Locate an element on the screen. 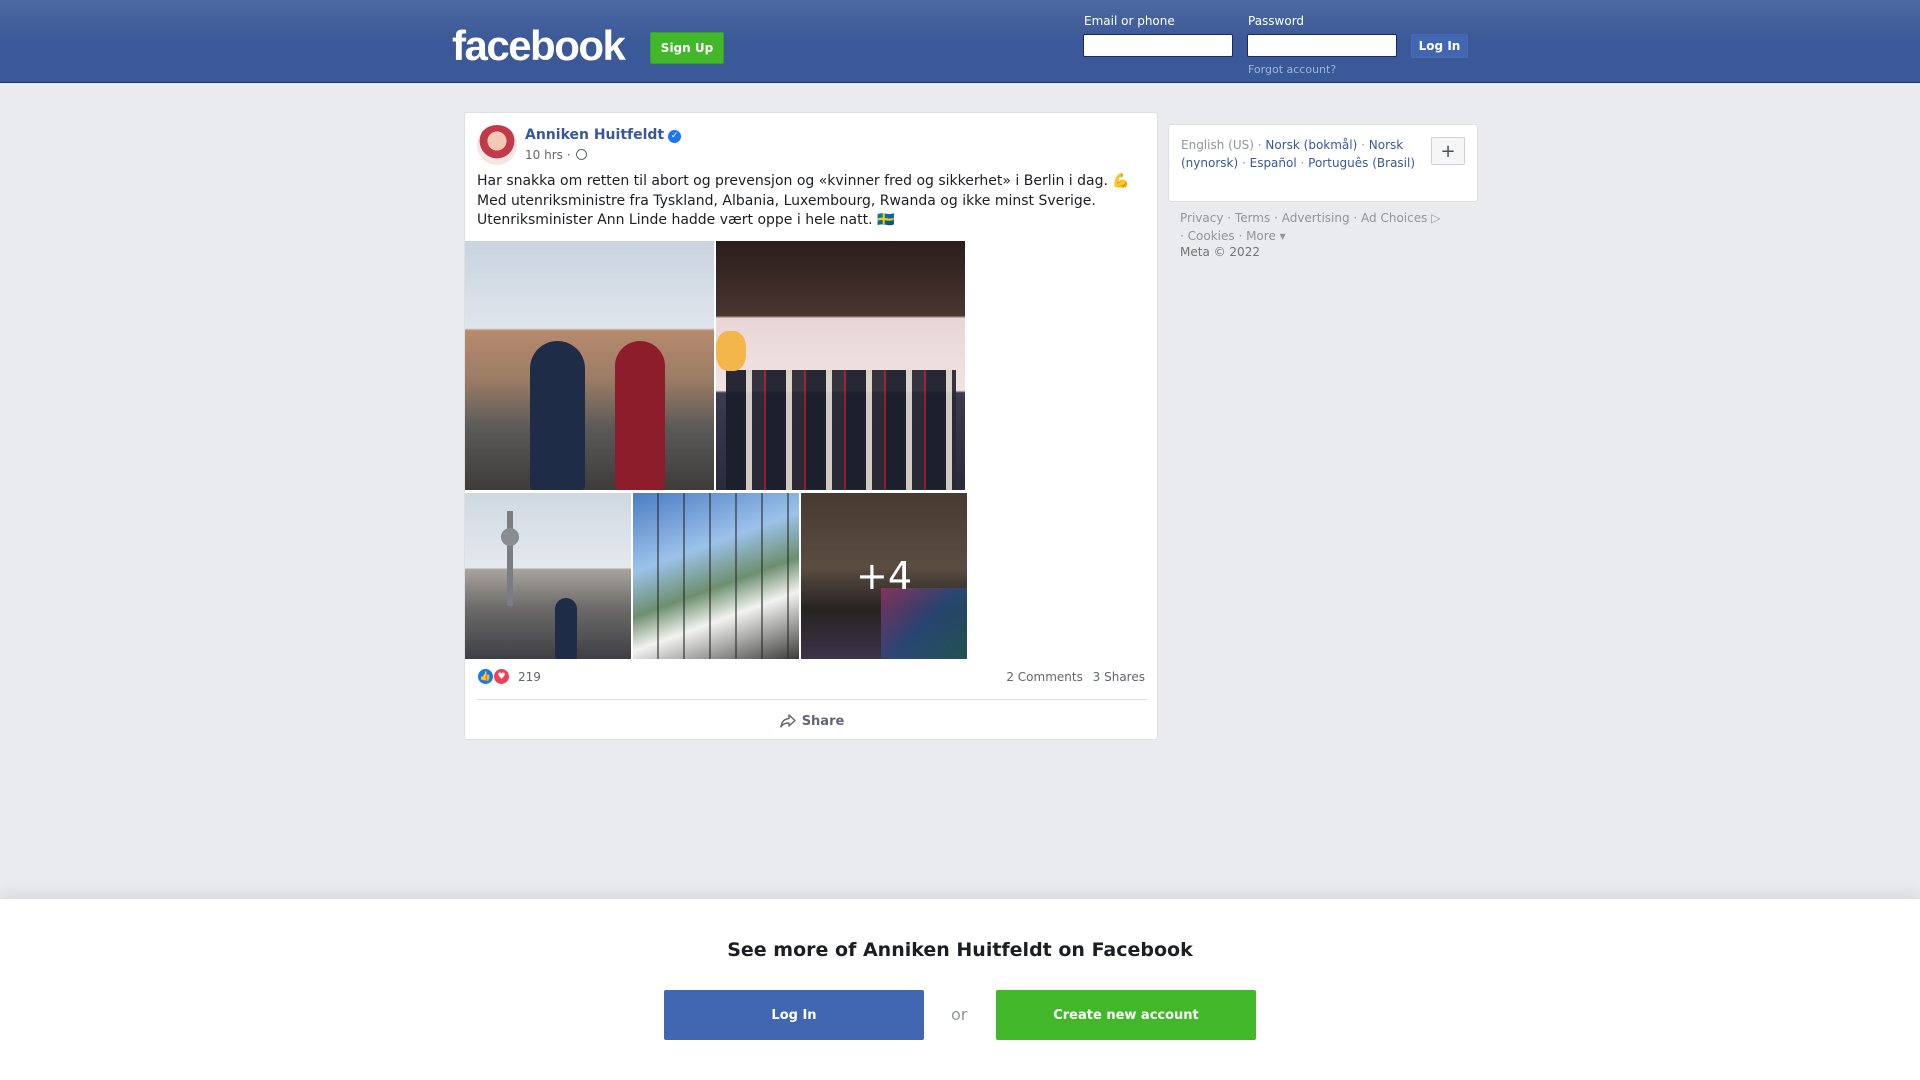 This screenshot has height=1080, width=1920. avatar is located at coordinates (497, 145).